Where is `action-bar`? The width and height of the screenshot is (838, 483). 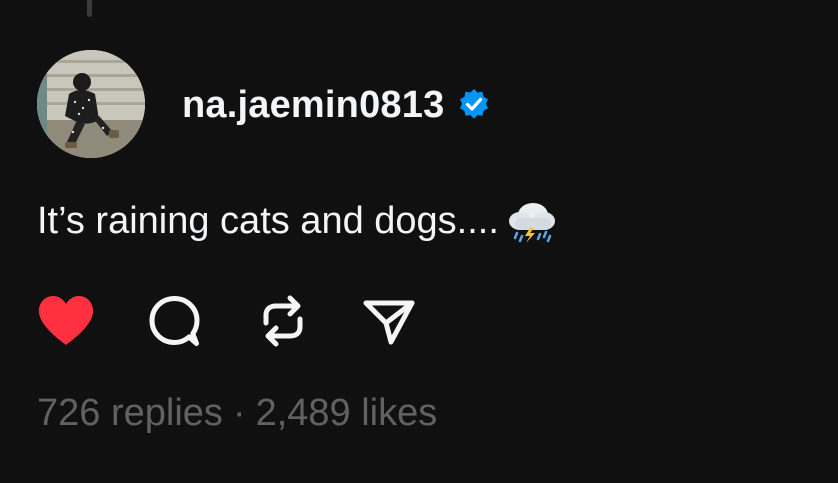 action-bar is located at coordinates (228, 321).